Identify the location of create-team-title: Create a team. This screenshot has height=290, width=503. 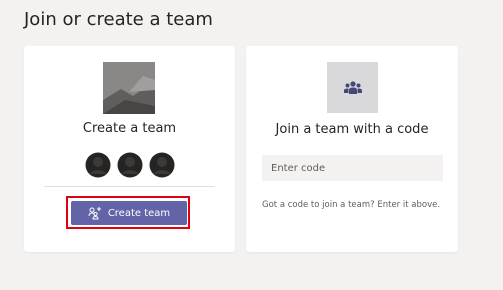
(129, 128).